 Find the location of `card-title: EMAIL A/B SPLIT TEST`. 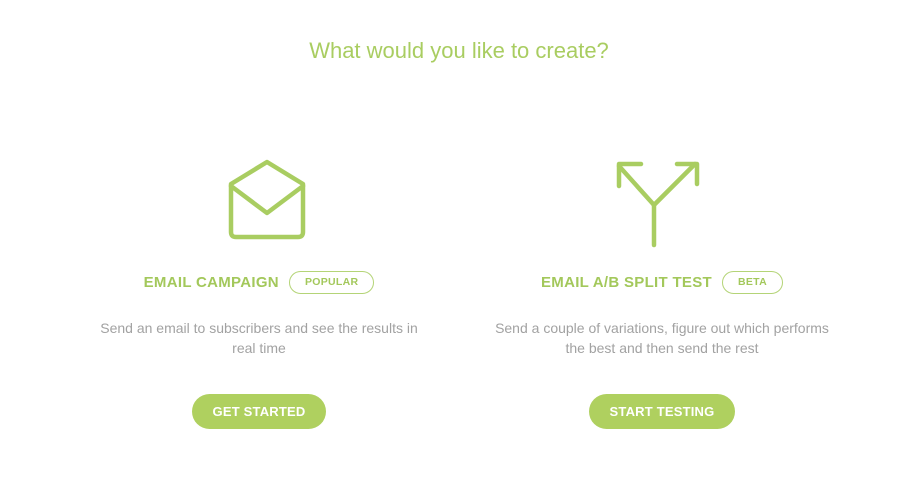

card-title: EMAIL A/B SPLIT TEST is located at coordinates (626, 282).